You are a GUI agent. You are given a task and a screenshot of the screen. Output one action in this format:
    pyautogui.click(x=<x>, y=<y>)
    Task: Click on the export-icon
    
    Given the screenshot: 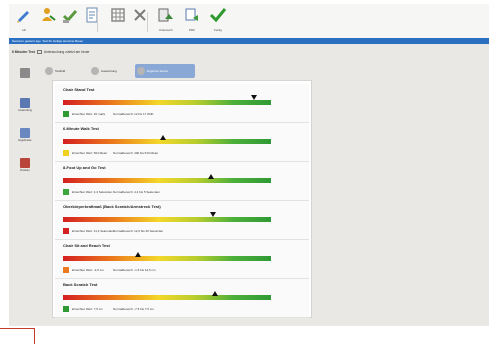 What is the action you would take?
    pyautogui.click(x=192, y=15)
    